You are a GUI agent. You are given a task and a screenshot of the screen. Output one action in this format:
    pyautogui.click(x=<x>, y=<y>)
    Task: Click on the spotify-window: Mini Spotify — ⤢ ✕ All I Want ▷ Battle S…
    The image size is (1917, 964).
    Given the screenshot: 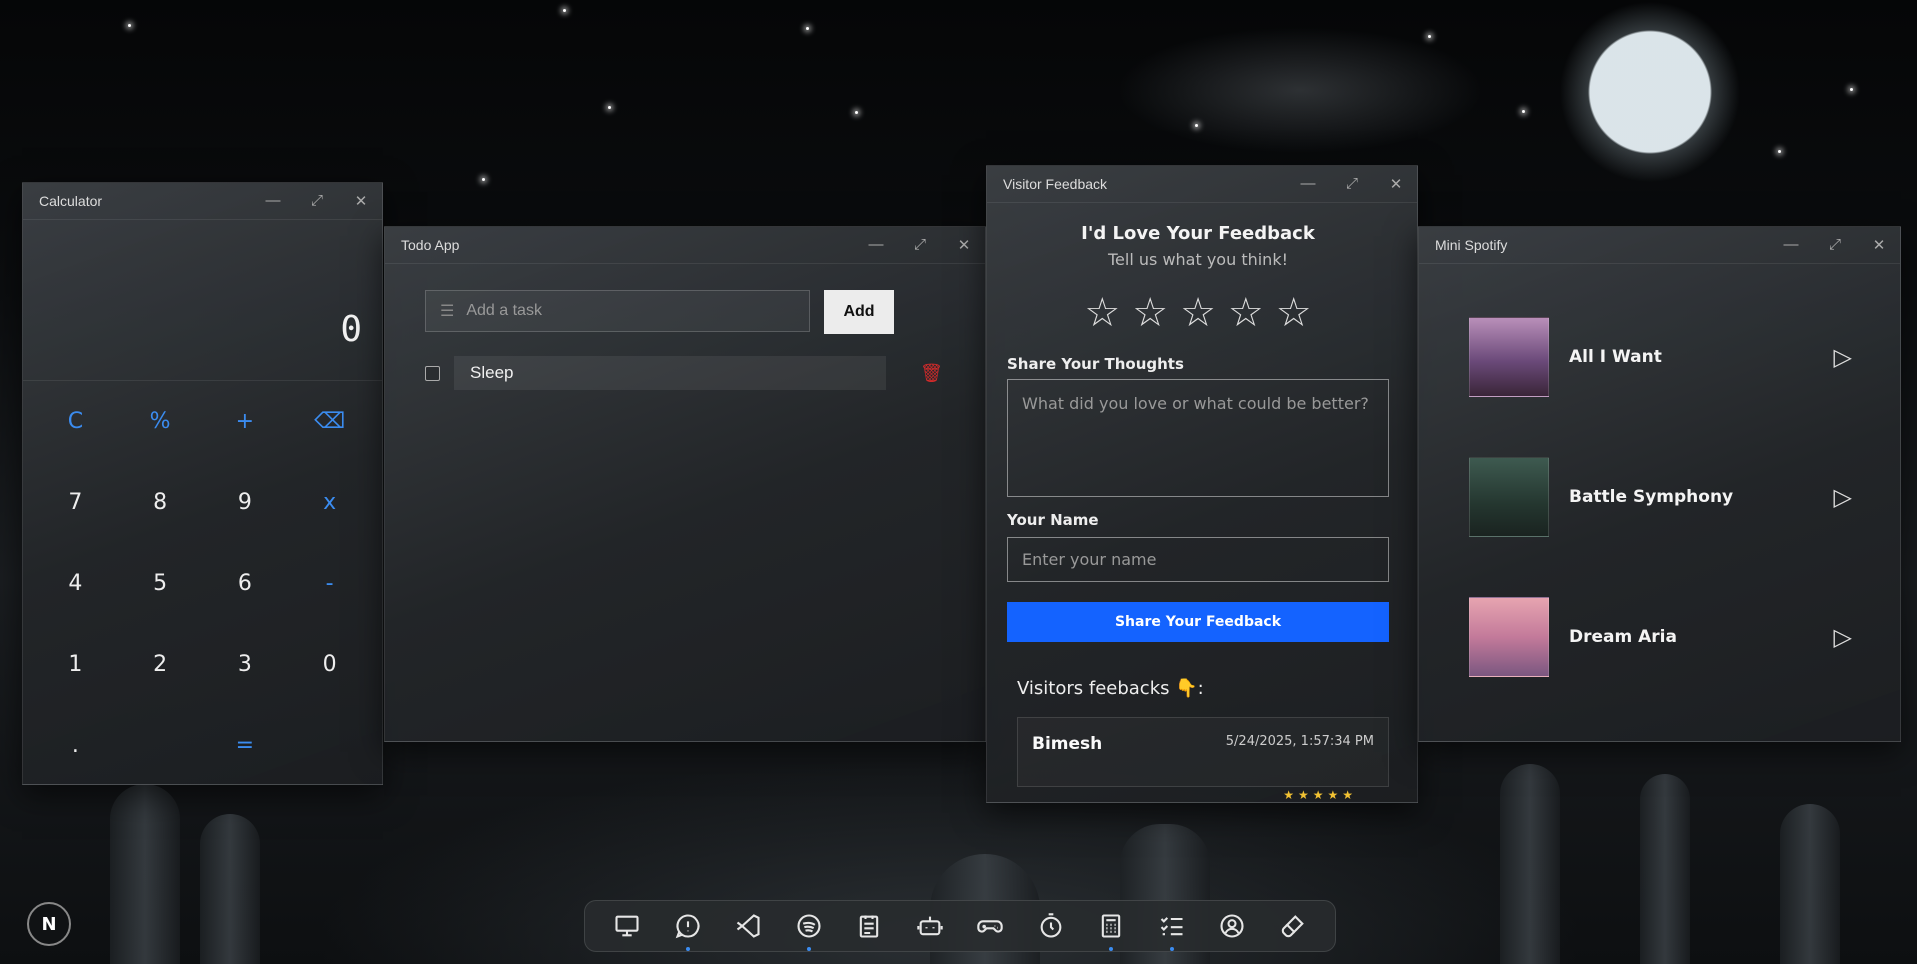 What is the action you would take?
    pyautogui.click(x=1659, y=484)
    